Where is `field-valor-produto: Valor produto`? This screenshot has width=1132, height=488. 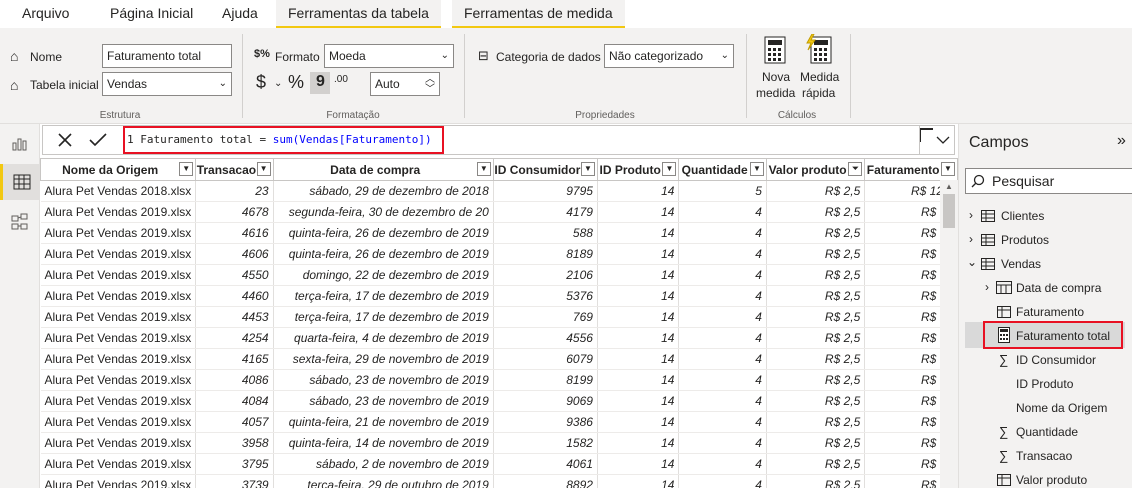 field-valor-produto: Valor produto is located at coordinates (1051, 480).